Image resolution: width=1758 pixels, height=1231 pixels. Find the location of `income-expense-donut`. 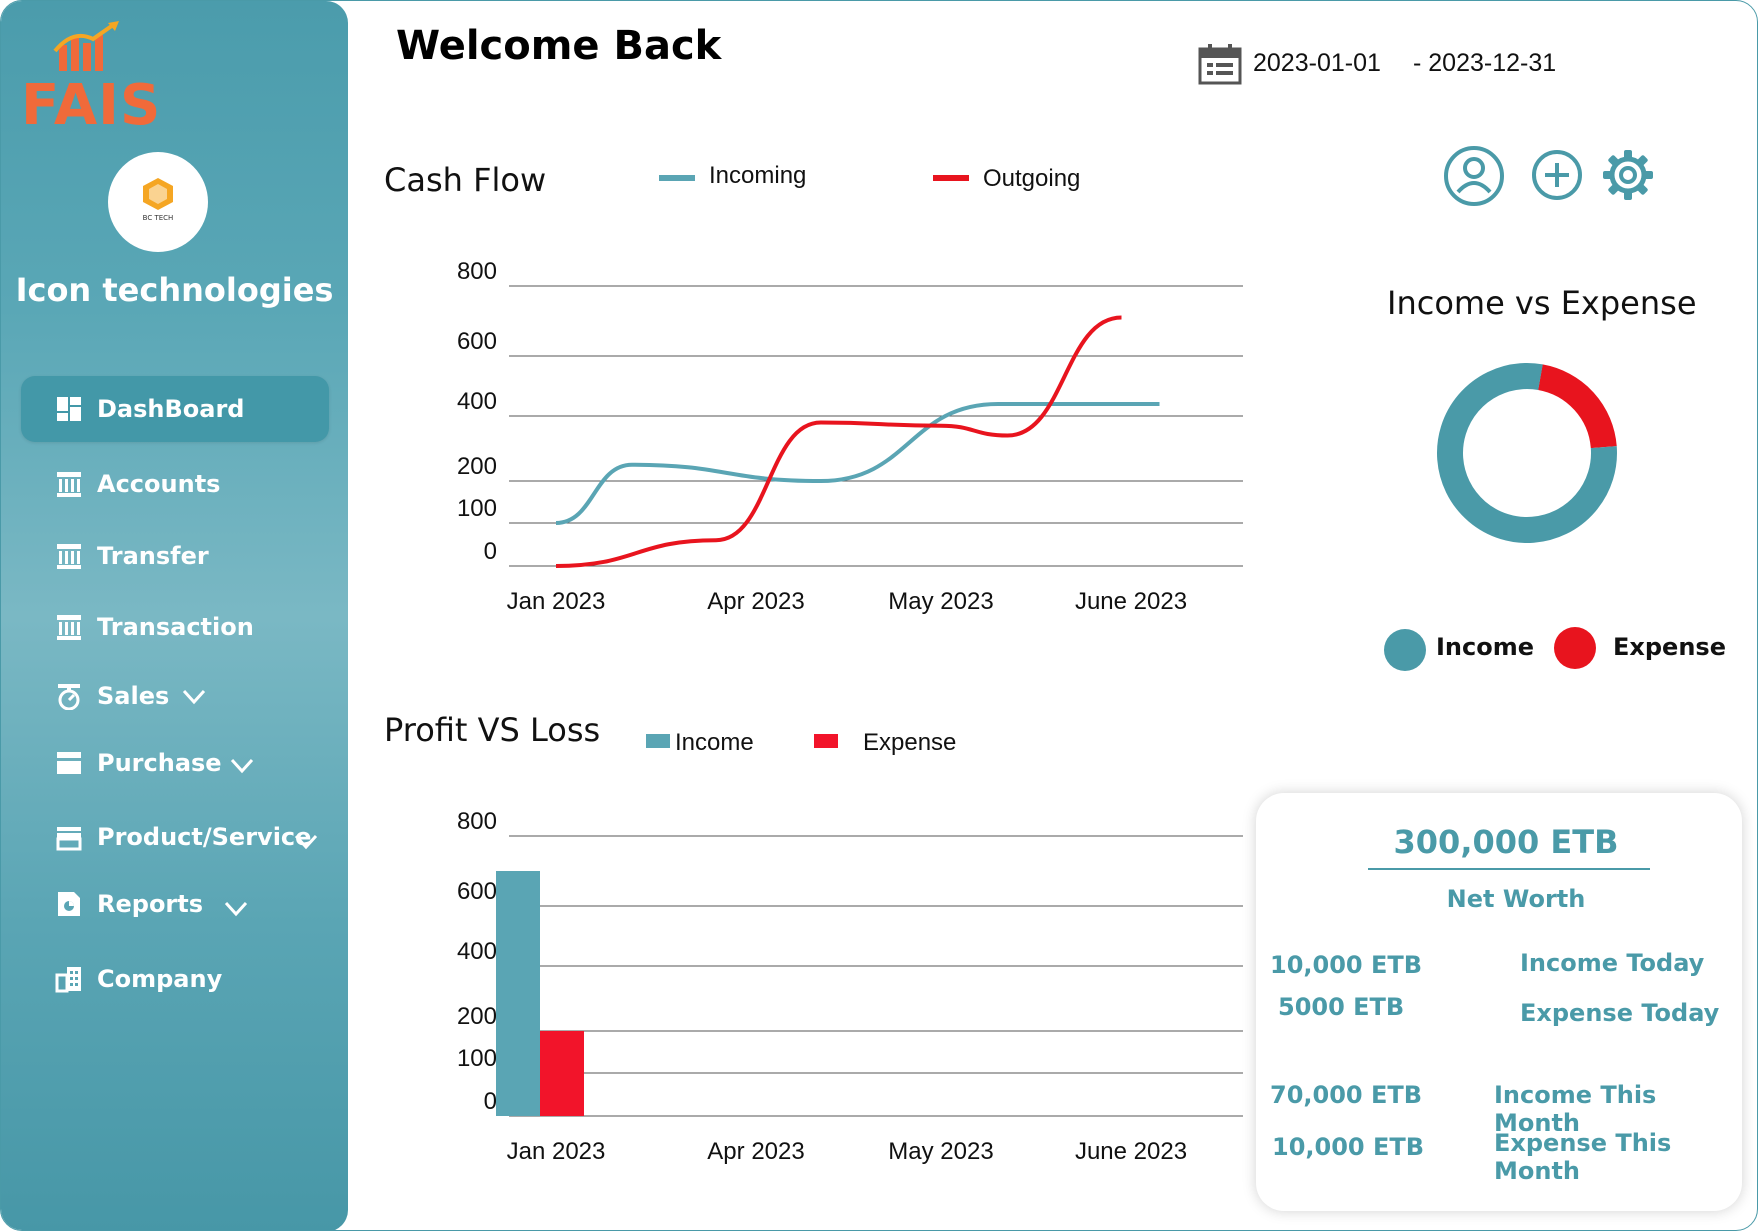

income-expense-donut is located at coordinates (1527, 453).